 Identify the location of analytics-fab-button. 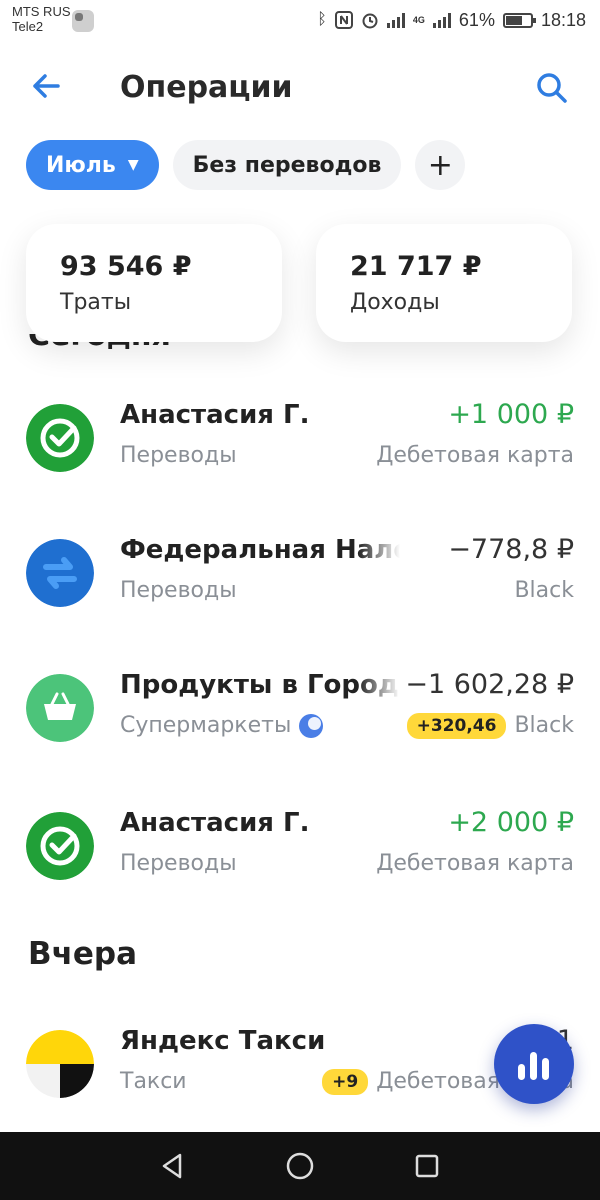
(534, 1064).